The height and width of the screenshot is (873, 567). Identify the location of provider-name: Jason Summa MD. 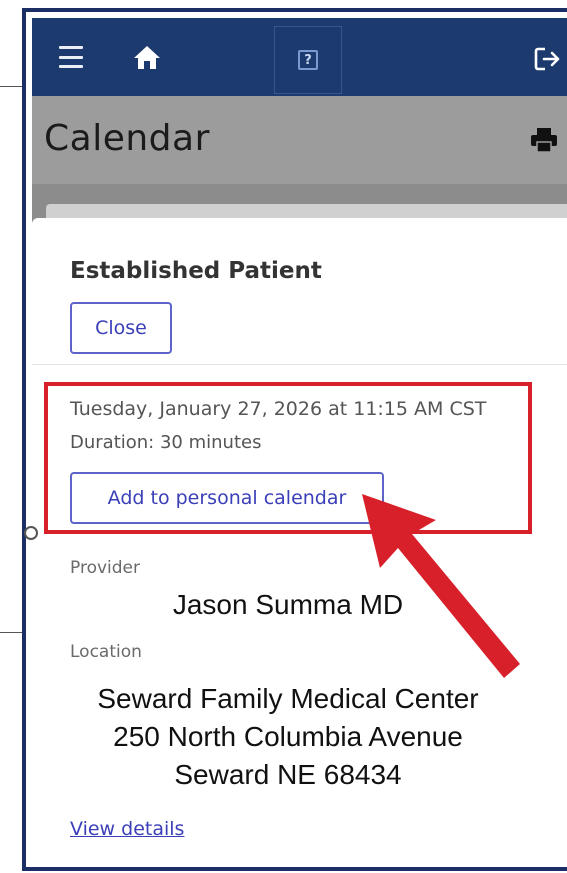
(288, 604).